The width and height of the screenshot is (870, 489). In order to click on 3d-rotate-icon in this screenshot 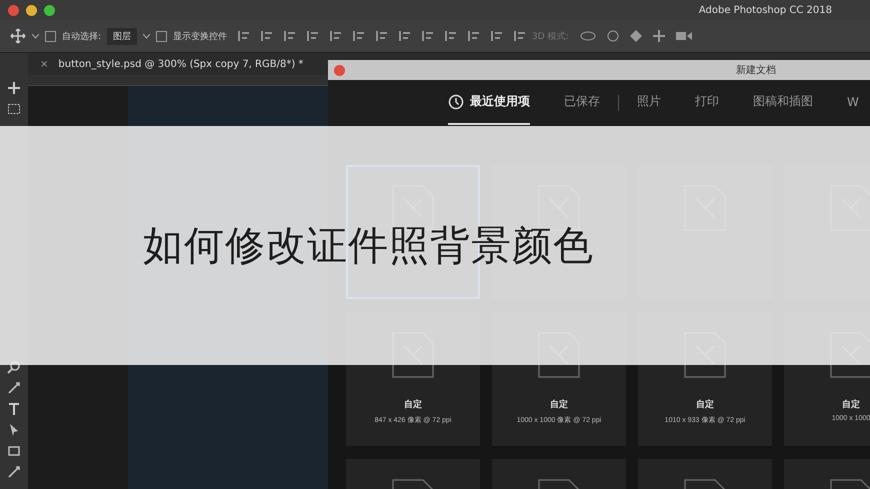, I will do `click(588, 36)`.